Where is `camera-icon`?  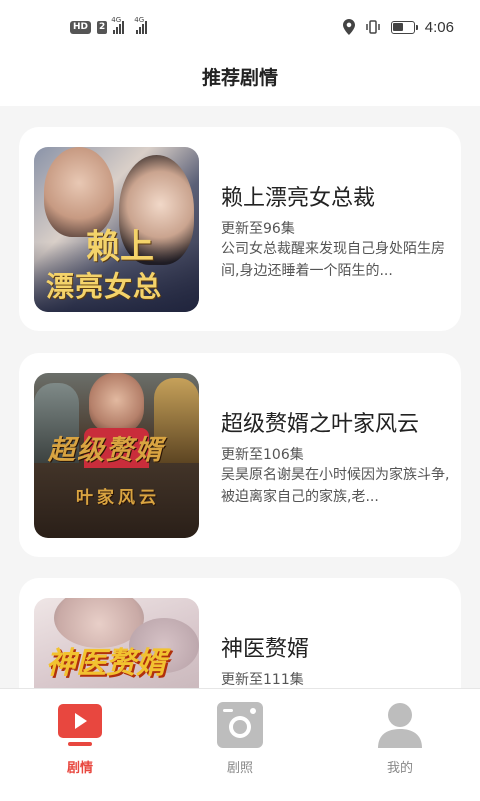 camera-icon is located at coordinates (240, 725).